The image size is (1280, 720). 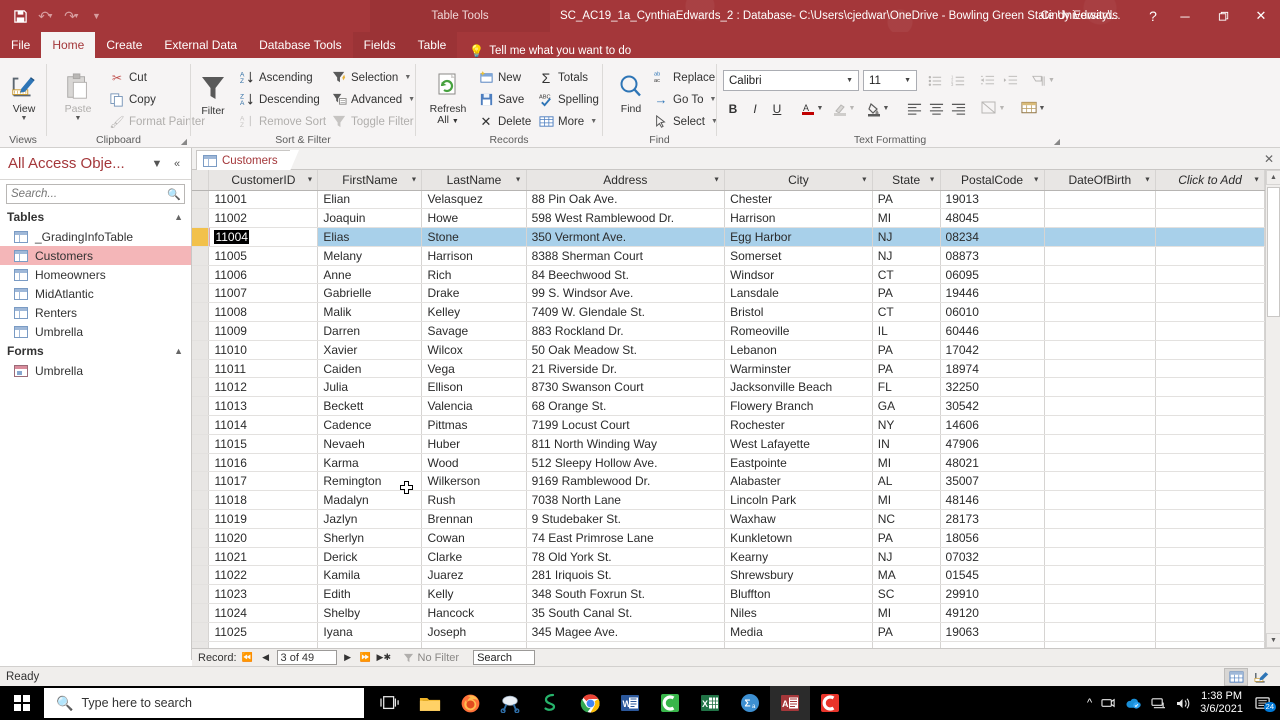 I want to click on navigation-search: 🔍, so click(x=95, y=194).